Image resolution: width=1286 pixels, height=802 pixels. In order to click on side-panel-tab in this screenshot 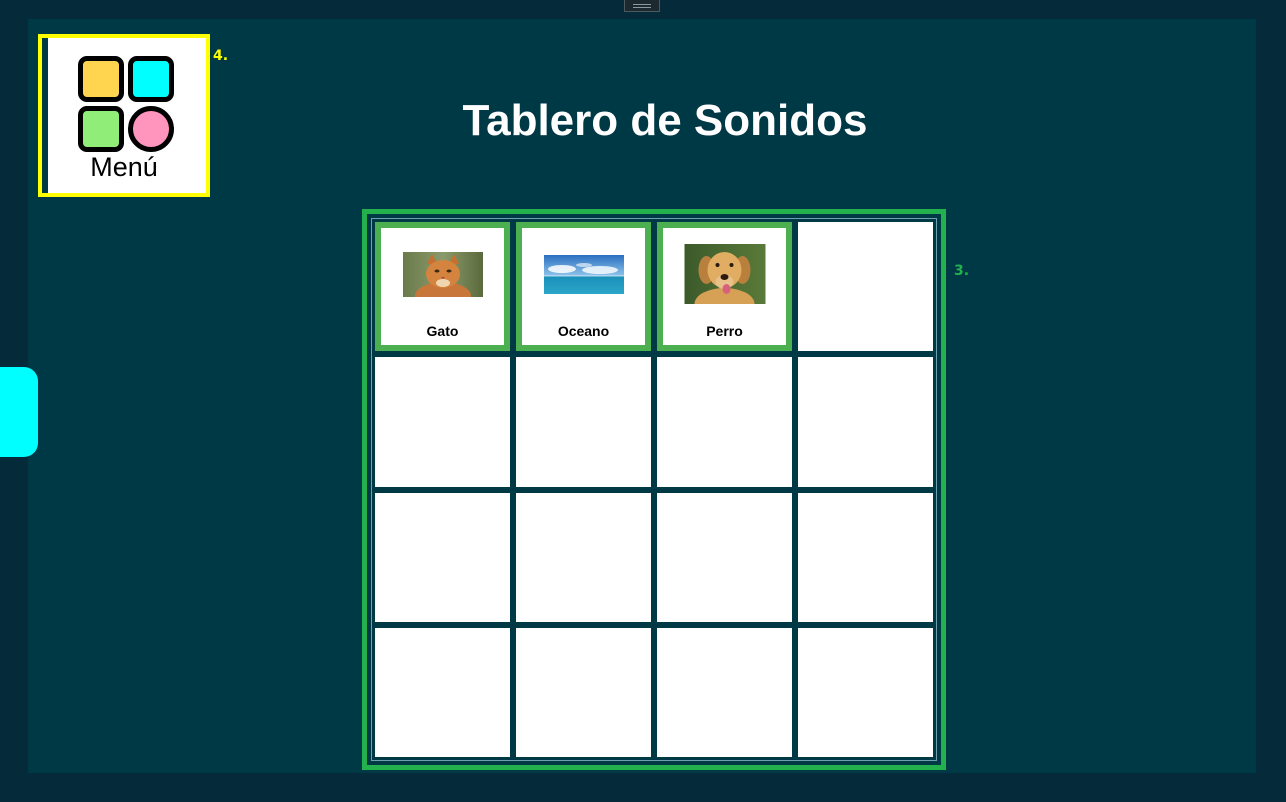, I will do `click(19, 412)`.